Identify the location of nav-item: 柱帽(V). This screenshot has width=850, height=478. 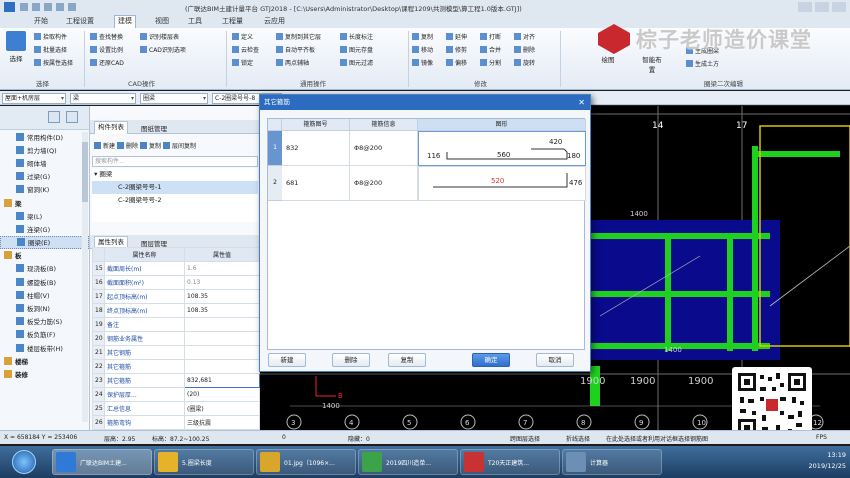
(44, 294).